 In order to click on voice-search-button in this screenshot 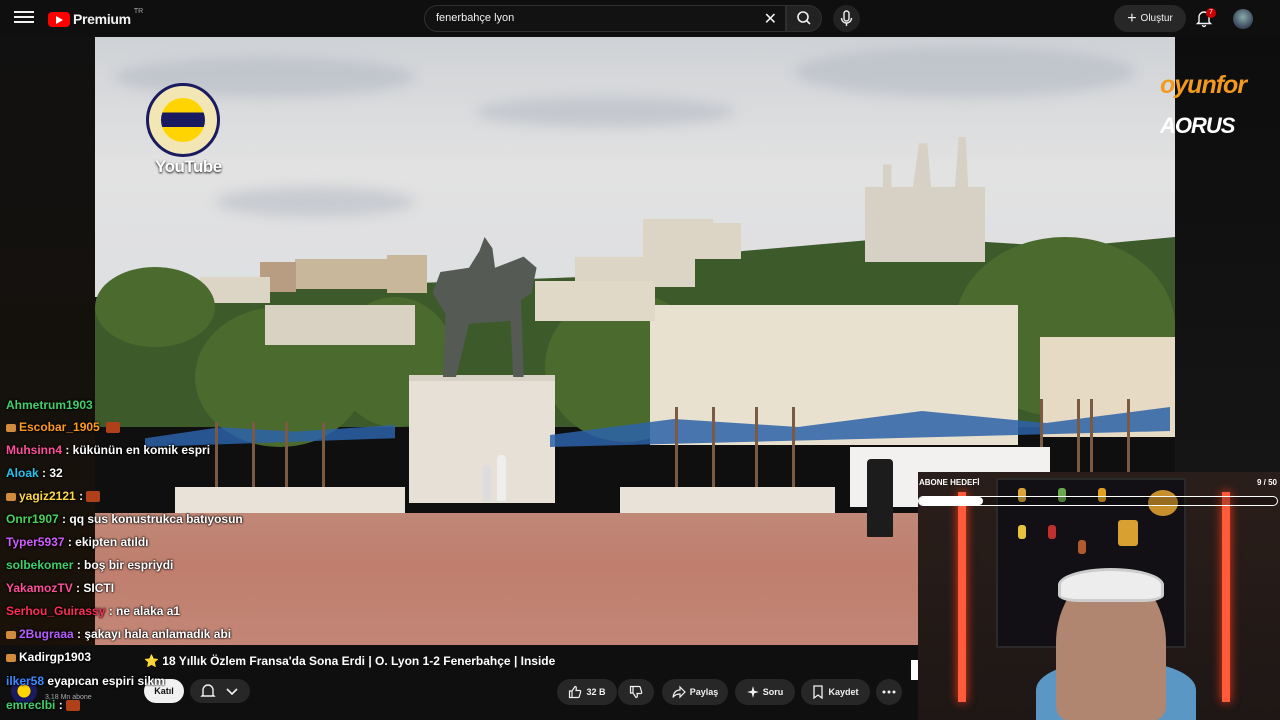, I will do `click(846, 18)`.